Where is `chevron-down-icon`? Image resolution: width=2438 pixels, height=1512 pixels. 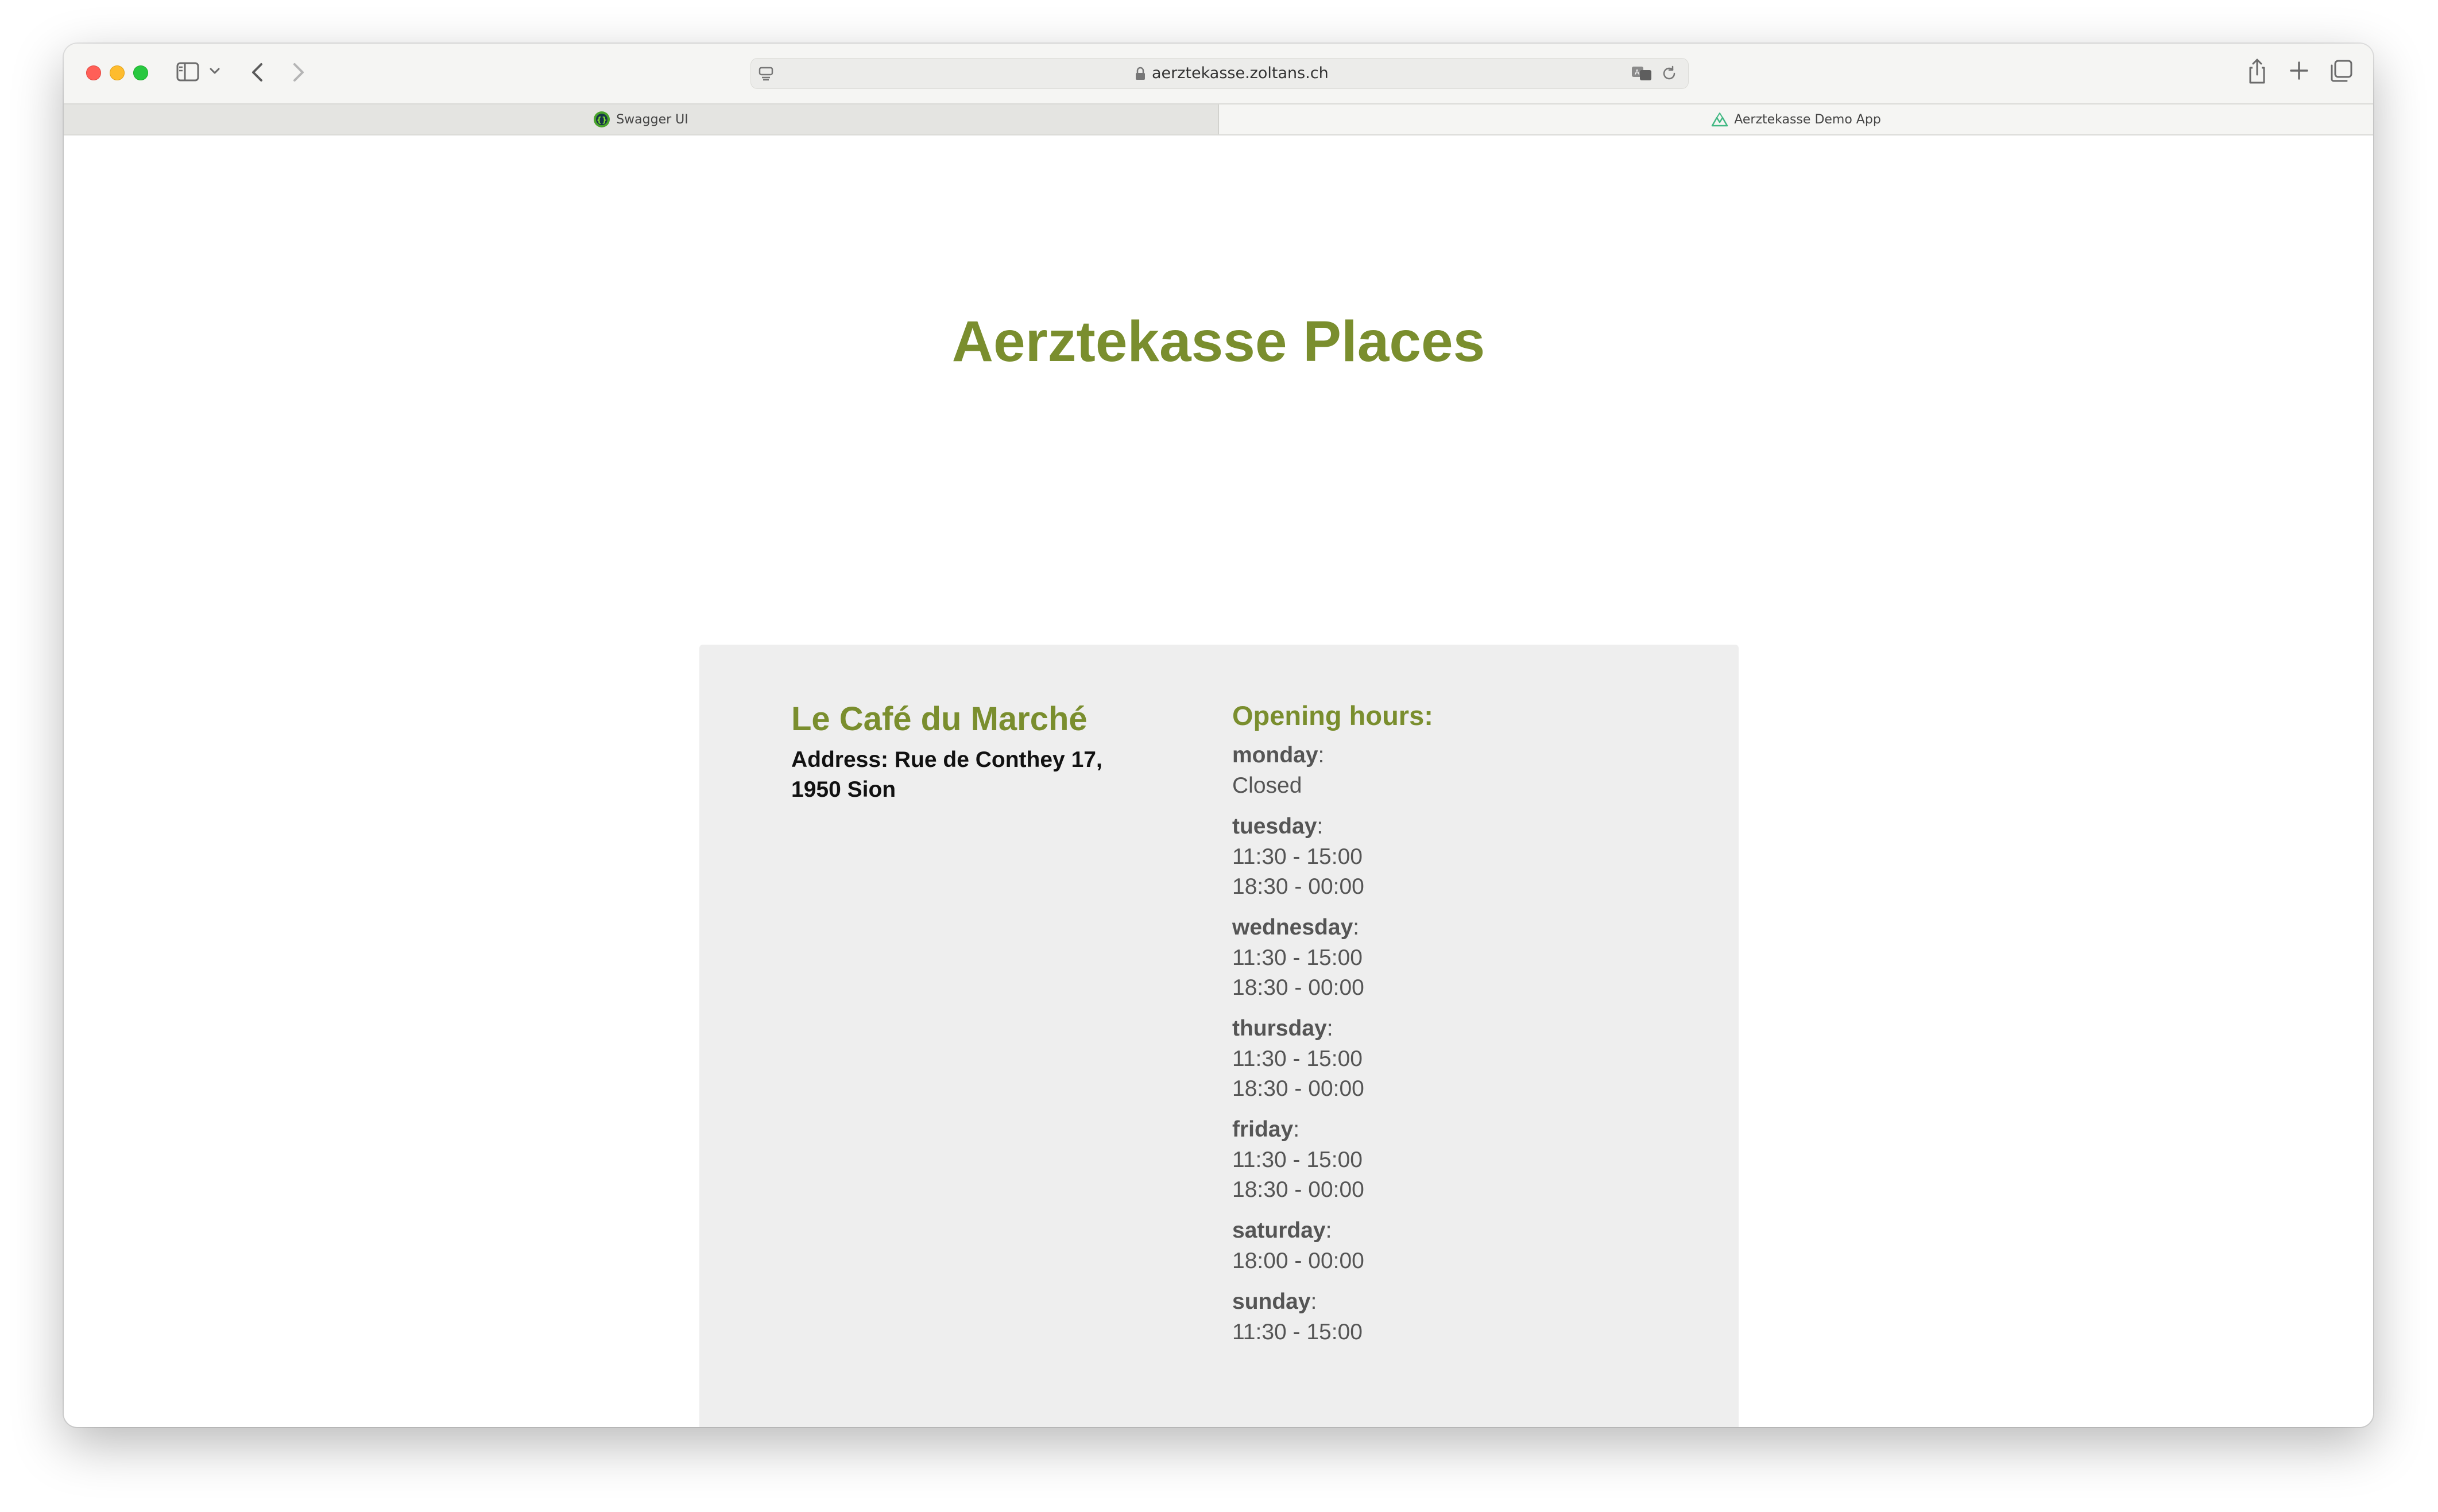 chevron-down-icon is located at coordinates (214, 71).